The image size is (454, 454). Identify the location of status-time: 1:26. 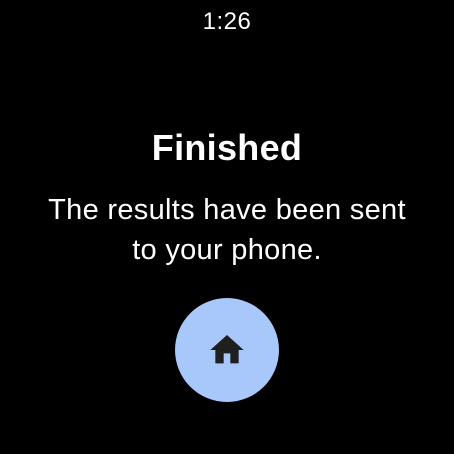
(227, 21).